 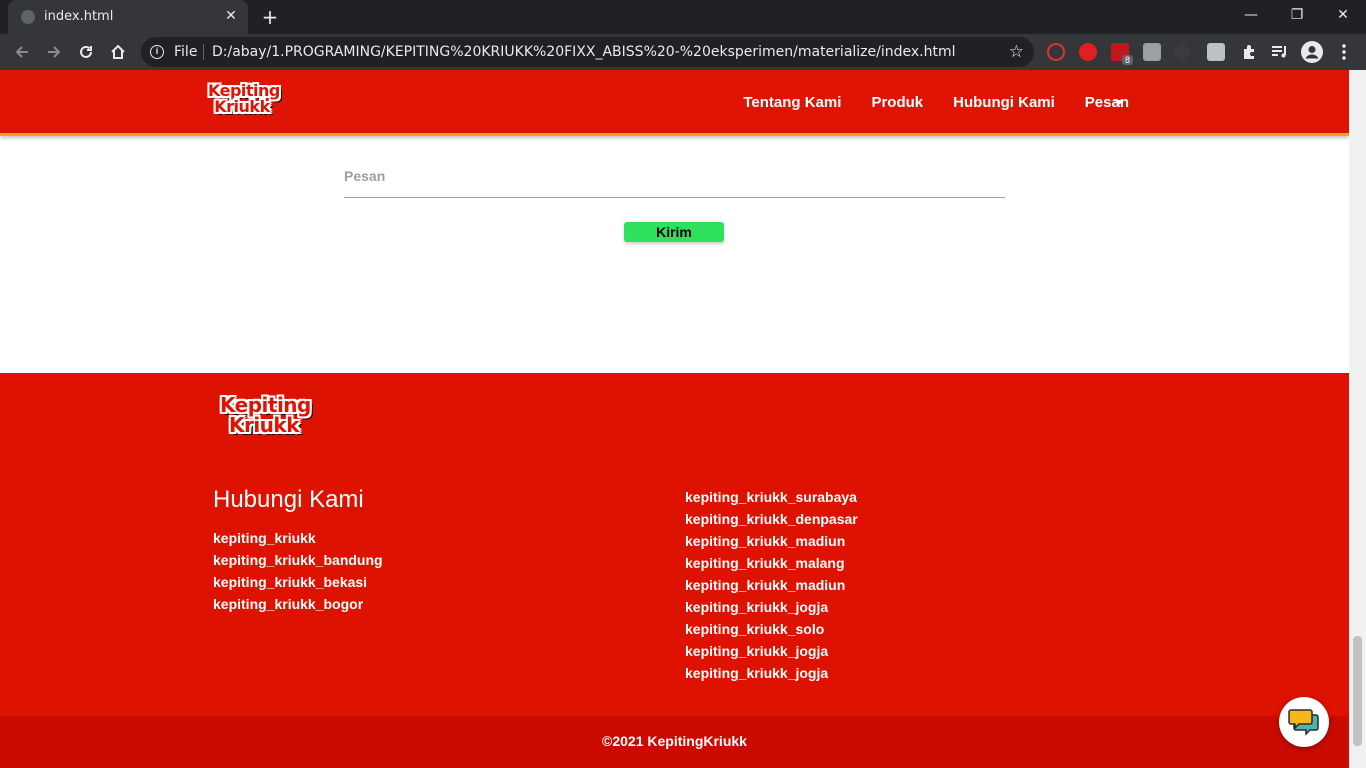 I want to click on chat-bubbles-icon, so click(x=1303, y=722).